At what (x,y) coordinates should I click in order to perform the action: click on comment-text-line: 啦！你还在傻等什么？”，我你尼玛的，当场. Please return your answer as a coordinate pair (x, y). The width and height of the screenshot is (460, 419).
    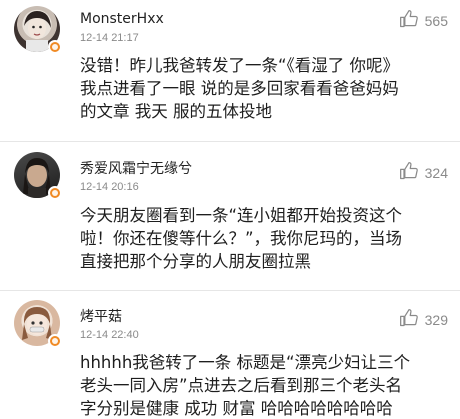
    Looking at the image, I should click on (241, 238).